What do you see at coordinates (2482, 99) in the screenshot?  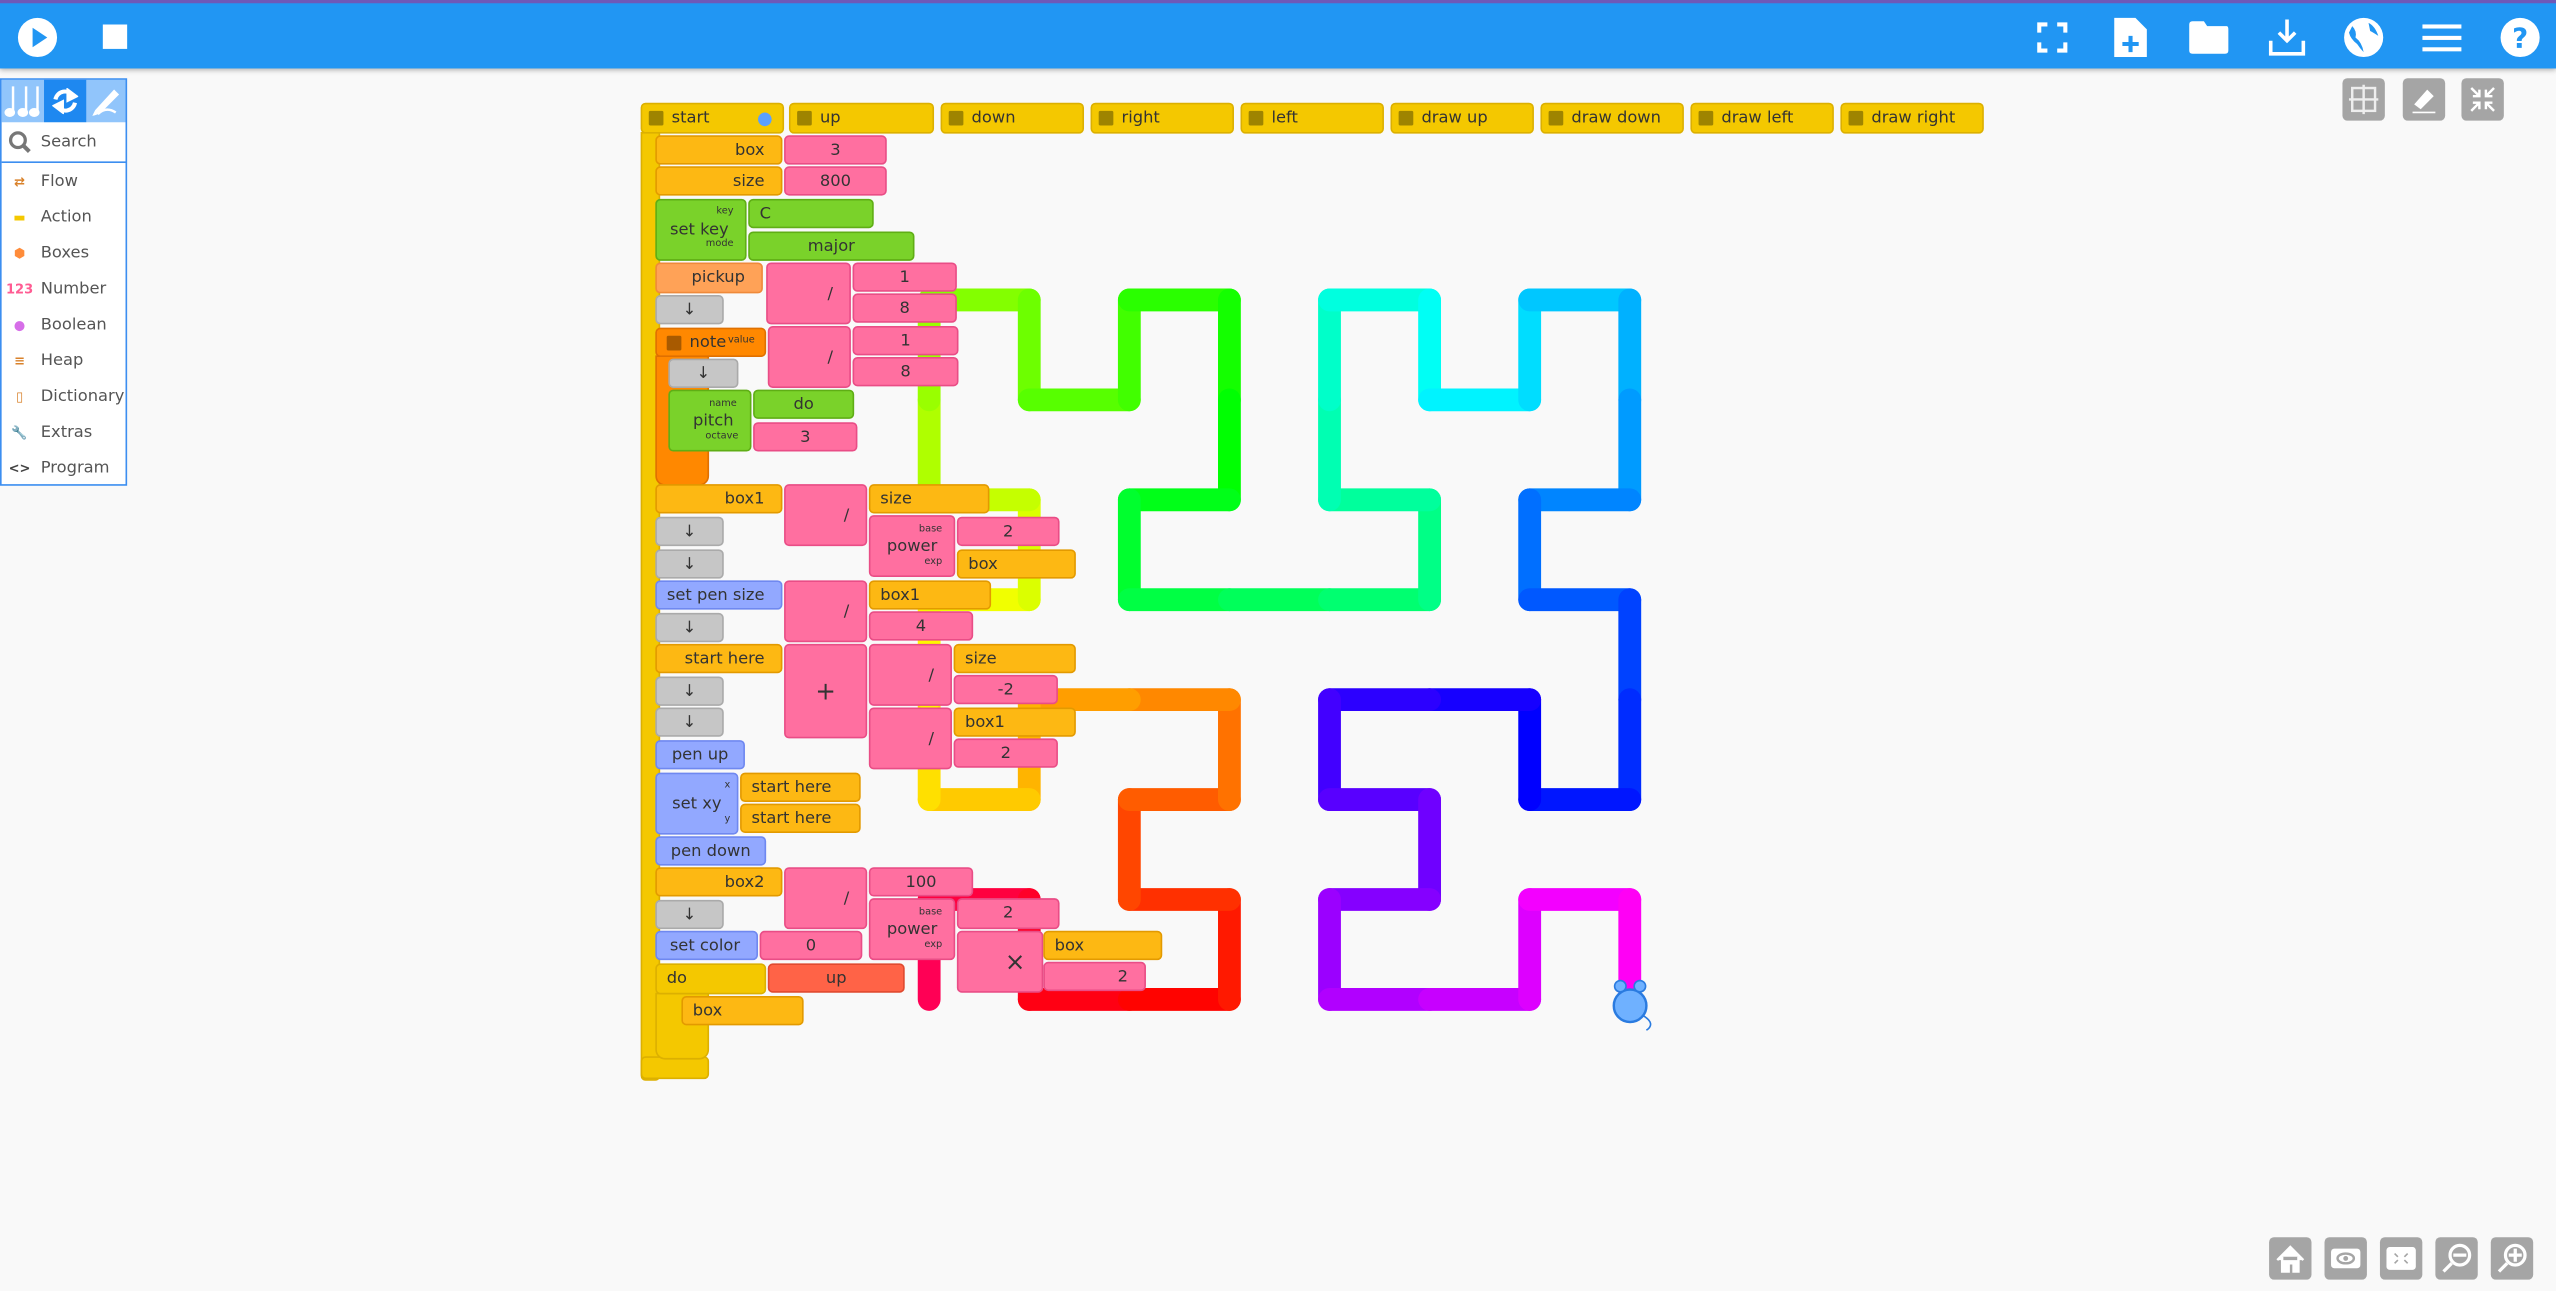 I see `collapse-button` at bounding box center [2482, 99].